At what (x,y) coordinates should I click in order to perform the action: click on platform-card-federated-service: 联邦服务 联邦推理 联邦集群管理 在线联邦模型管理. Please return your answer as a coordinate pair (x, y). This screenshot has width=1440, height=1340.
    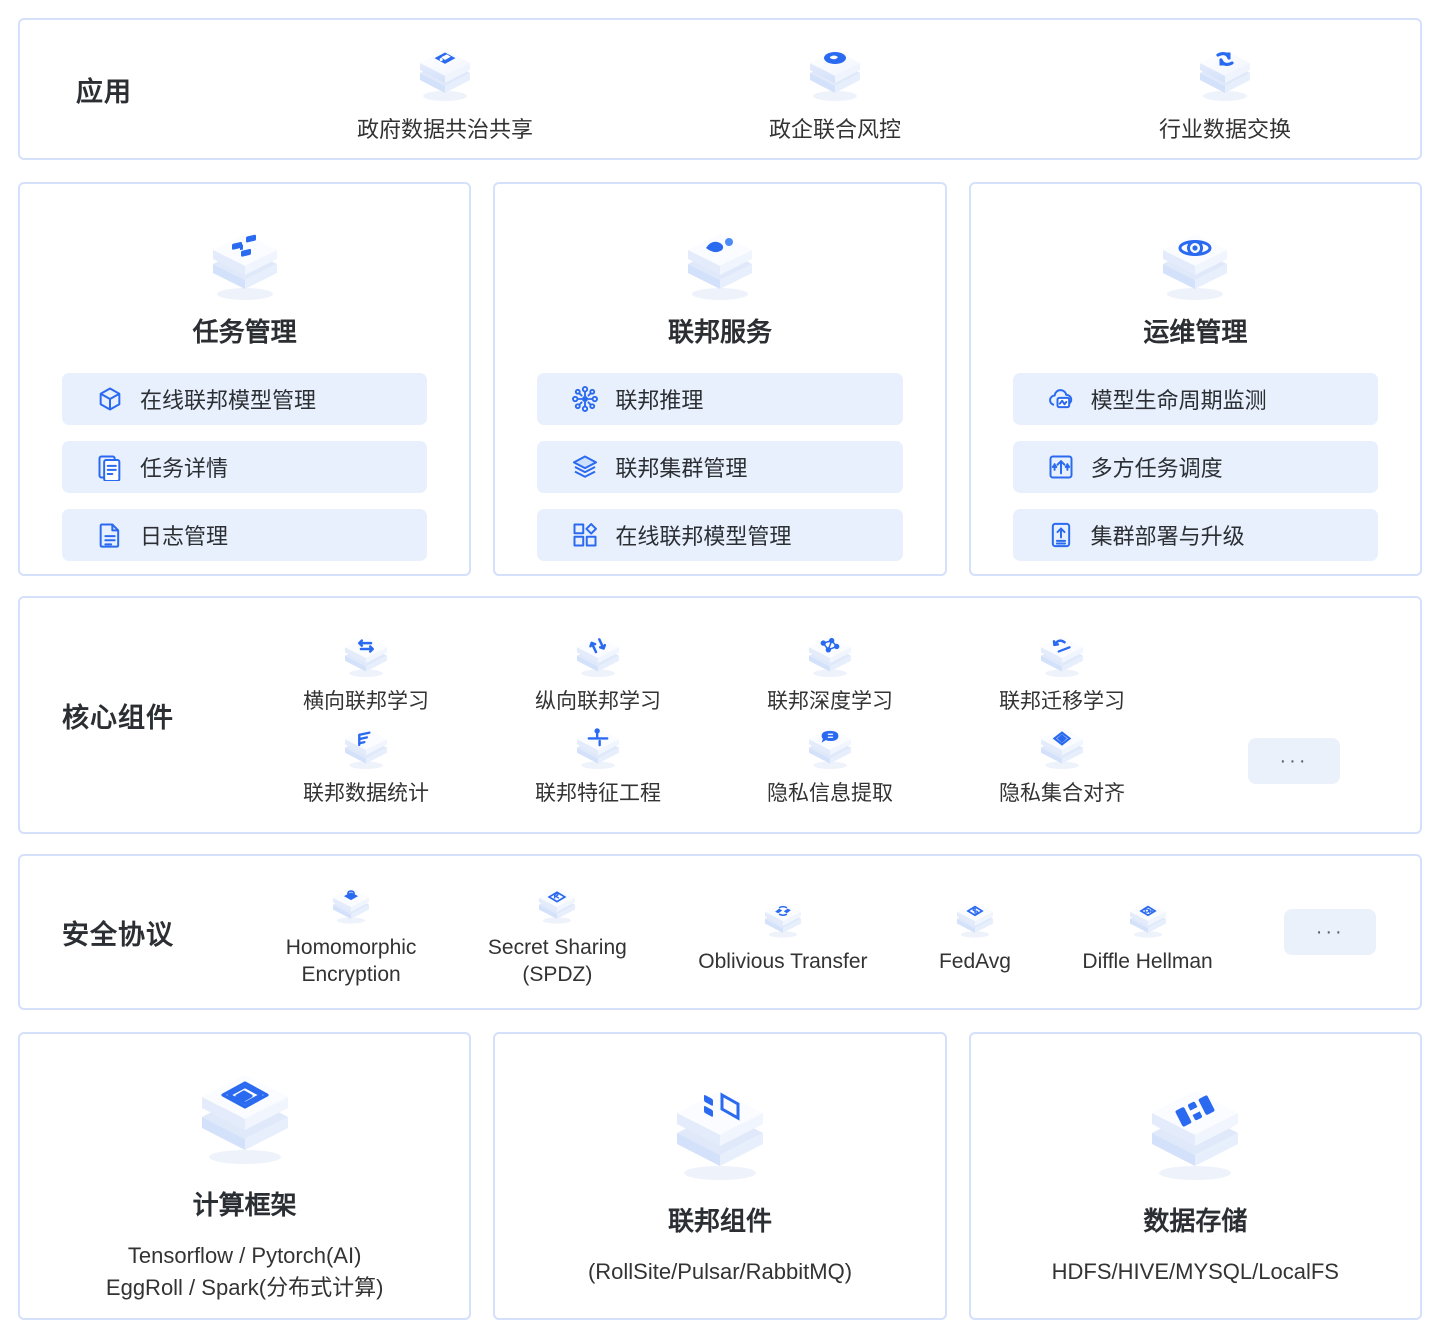
    Looking at the image, I should click on (720, 379).